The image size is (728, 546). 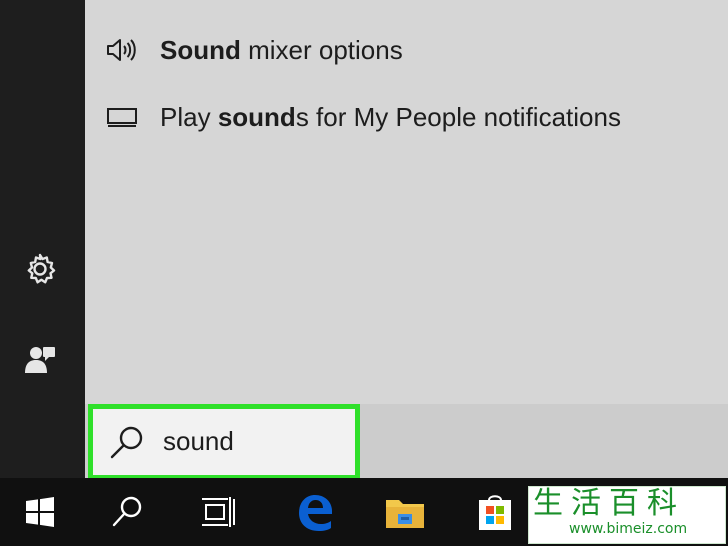 I want to click on result-sound-mixer-options: Sound mixer options, so click(x=406, y=50).